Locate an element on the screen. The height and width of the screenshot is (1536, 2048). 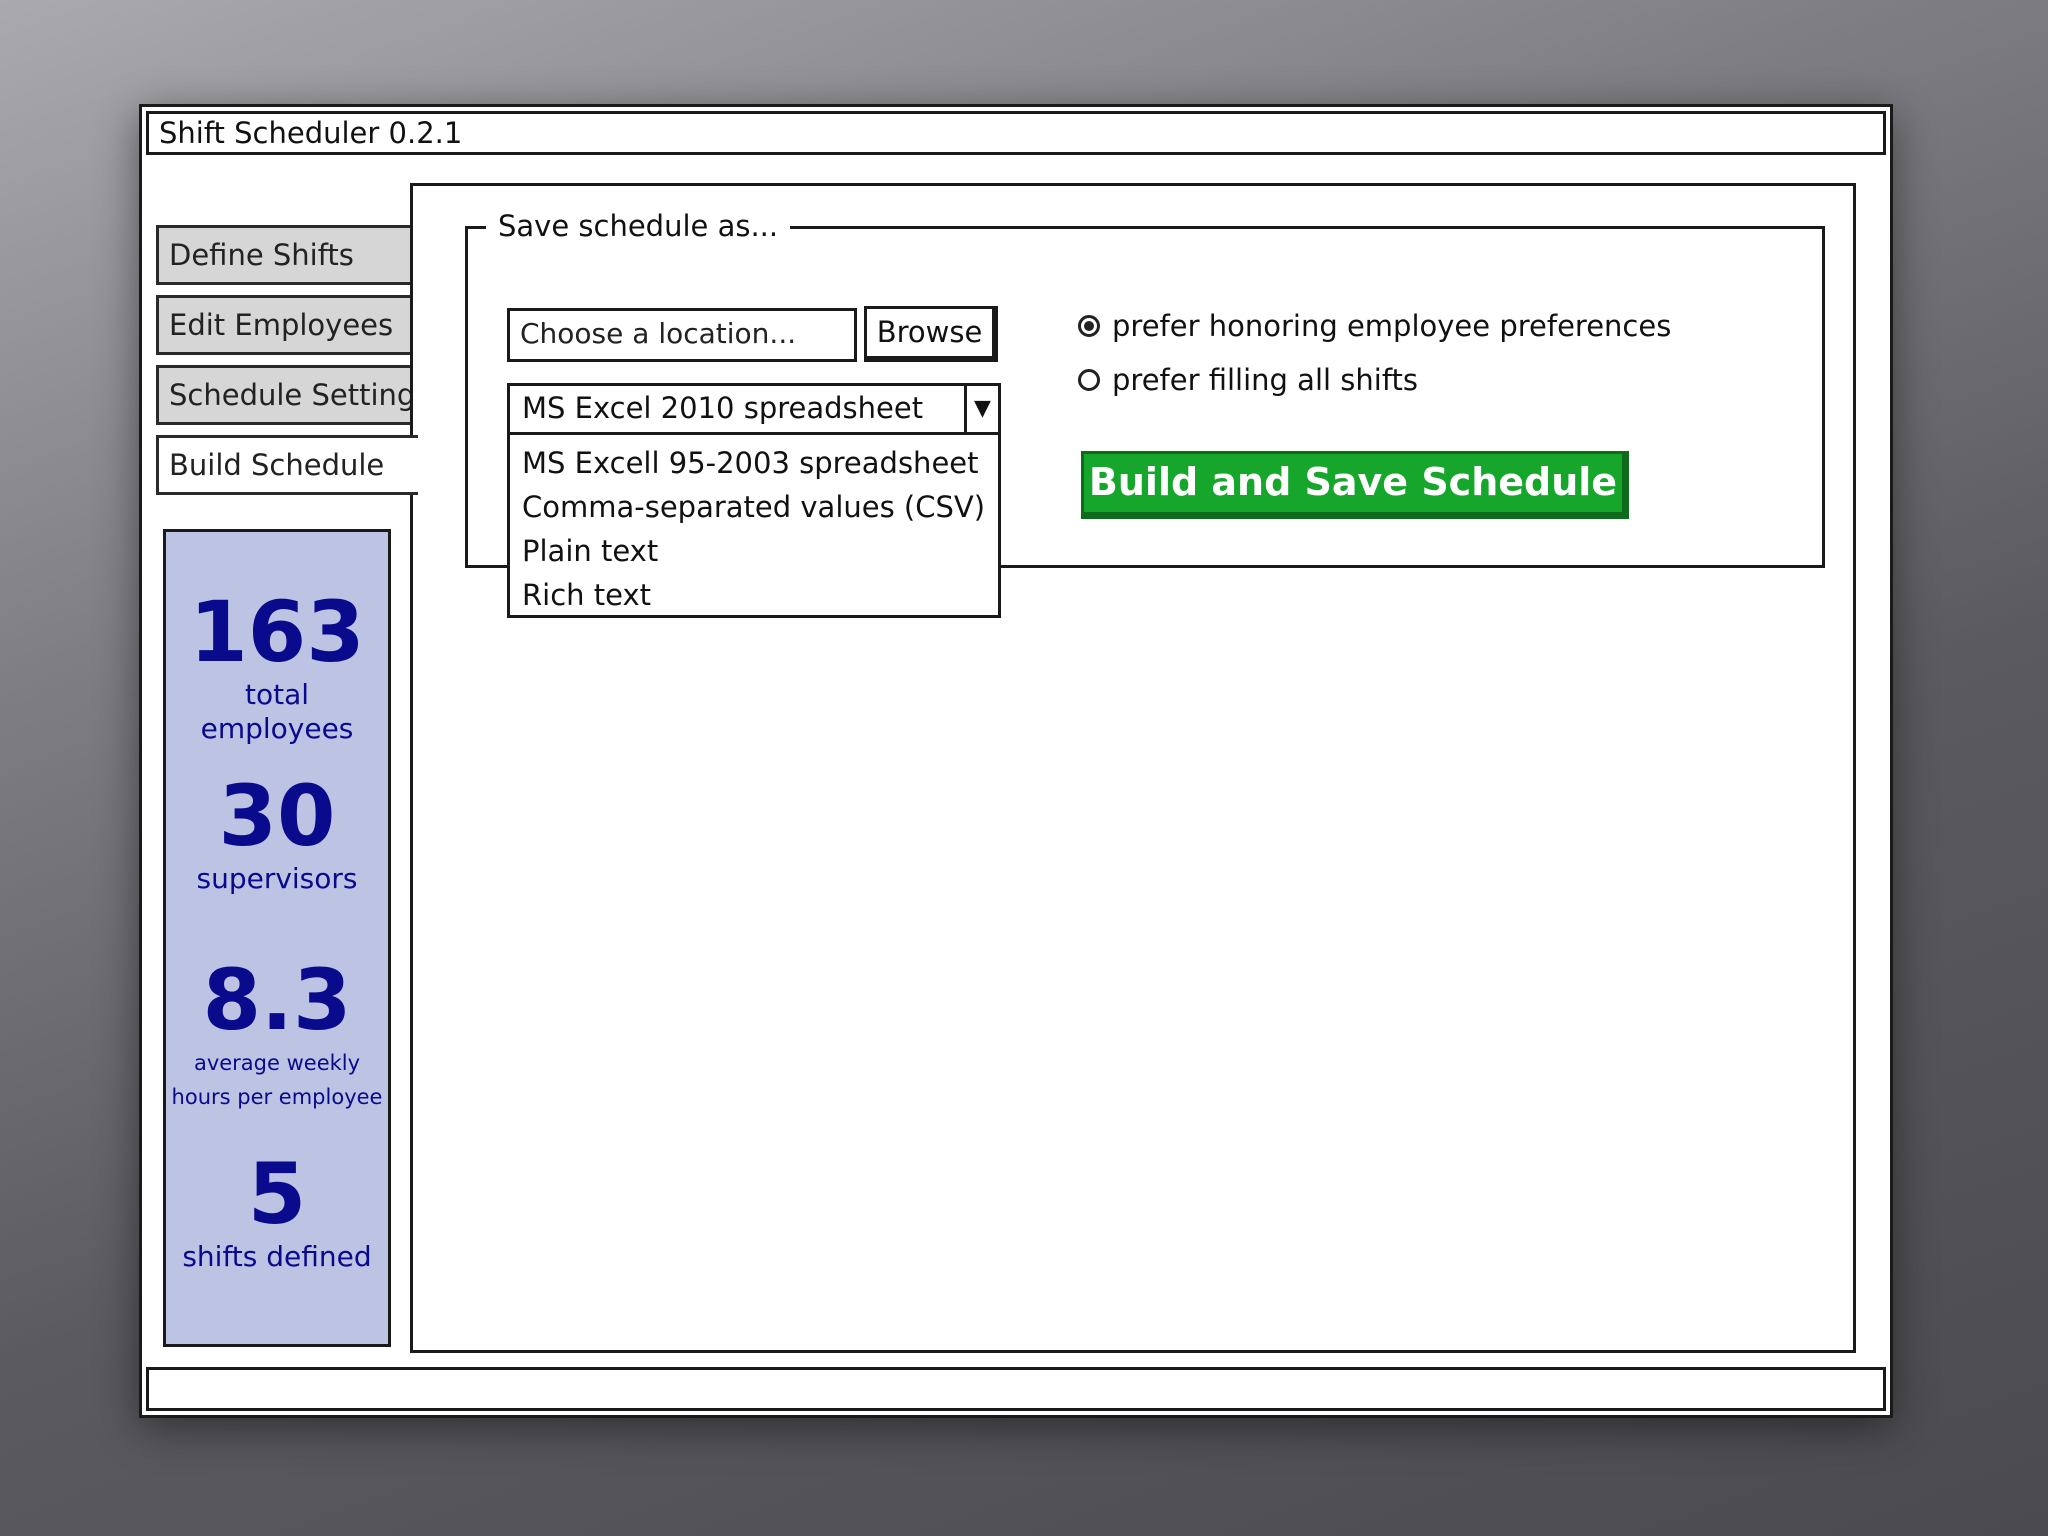
browse-button: Browse is located at coordinates (931, 334).